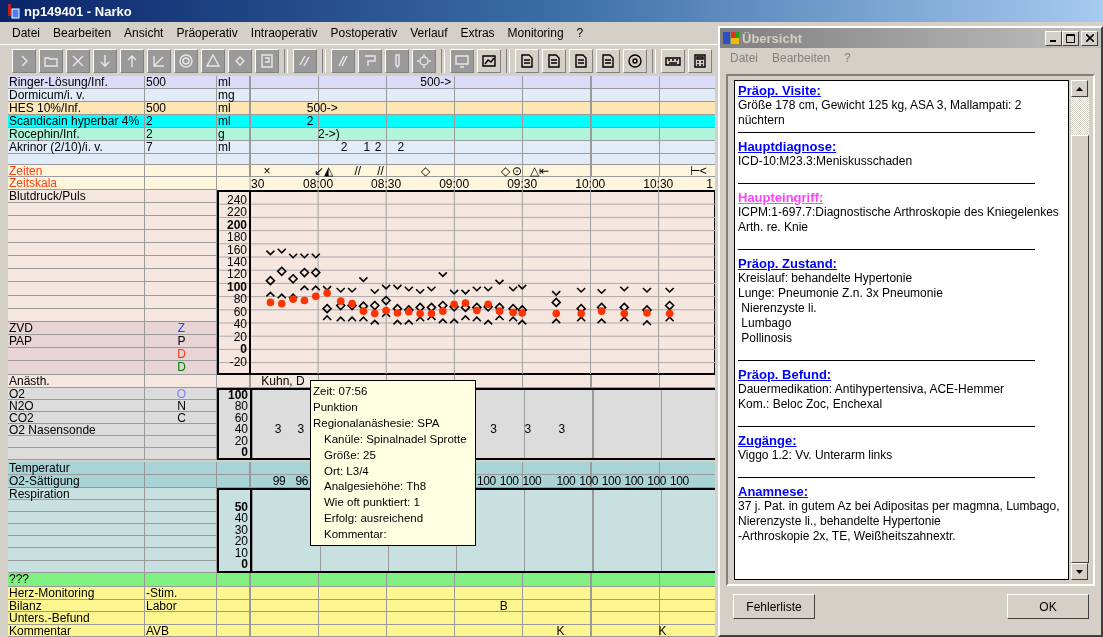 This screenshot has height=637, width=1103. I want to click on tooltip-line: Größe: 25, so click(350, 455).